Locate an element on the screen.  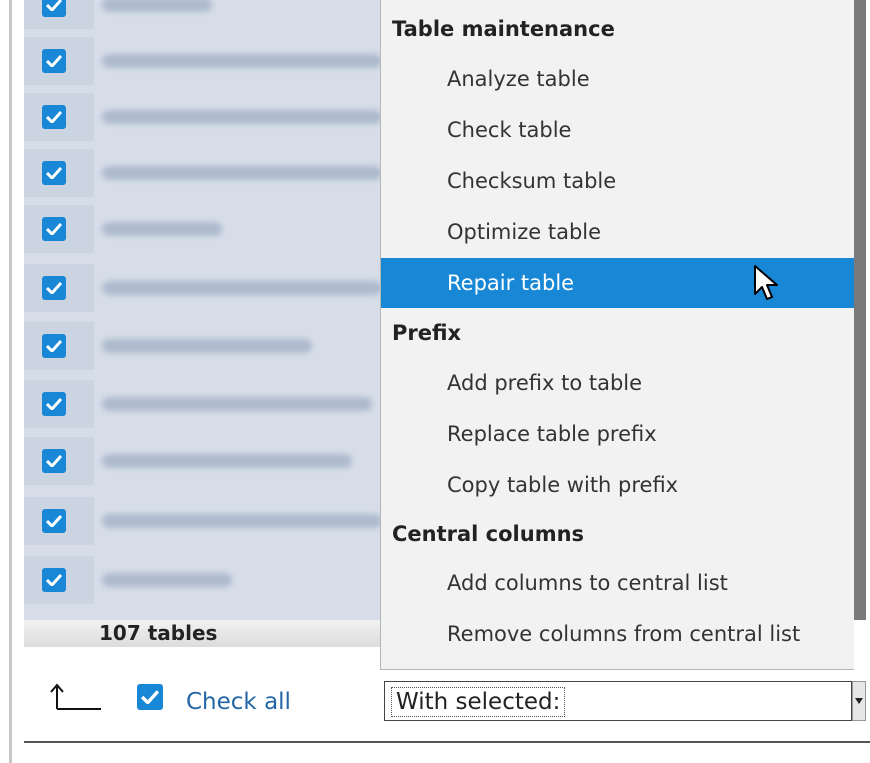
menu-item-copy-with-prefix: Copy table with prefix is located at coordinates (617, 485).